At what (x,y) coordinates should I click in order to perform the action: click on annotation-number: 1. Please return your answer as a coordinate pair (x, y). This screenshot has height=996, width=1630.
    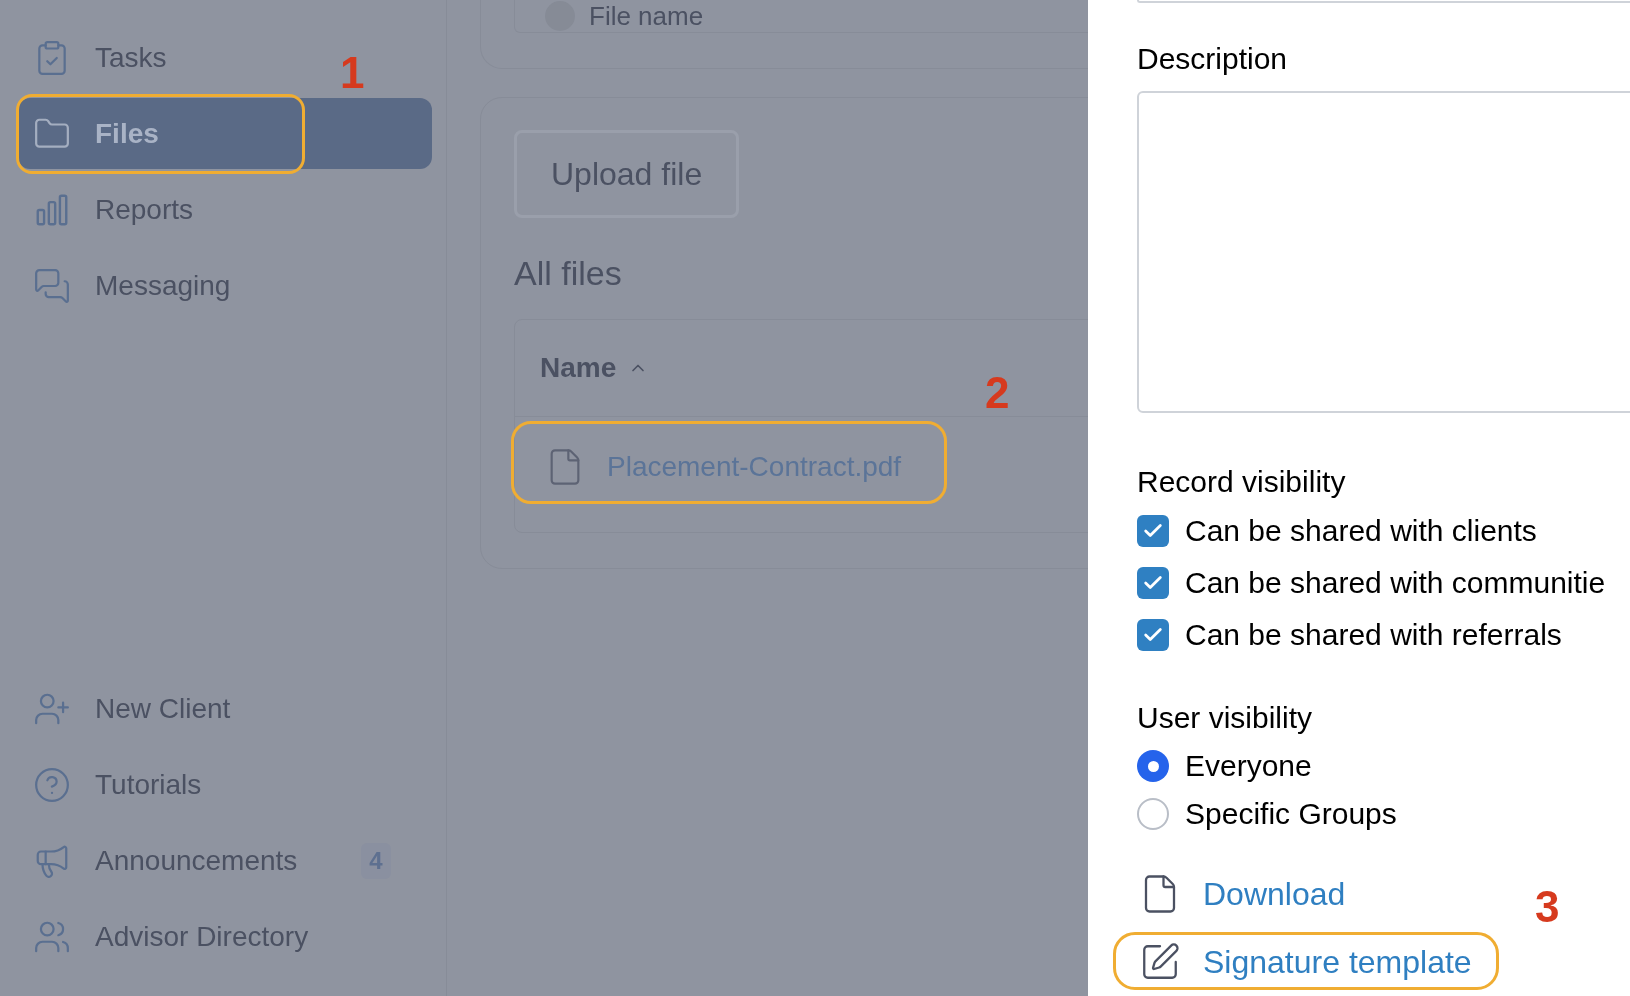
    Looking at the image, I should click on (352, 73).